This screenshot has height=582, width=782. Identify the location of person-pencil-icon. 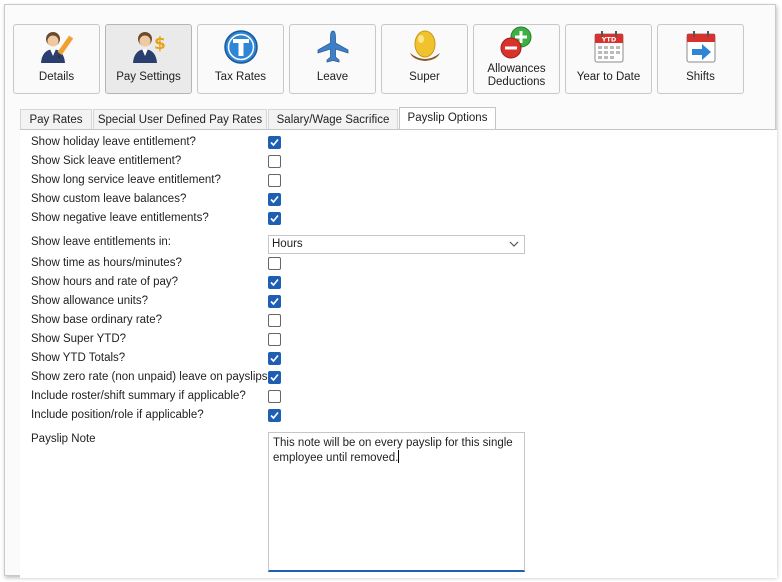
(56, 47).